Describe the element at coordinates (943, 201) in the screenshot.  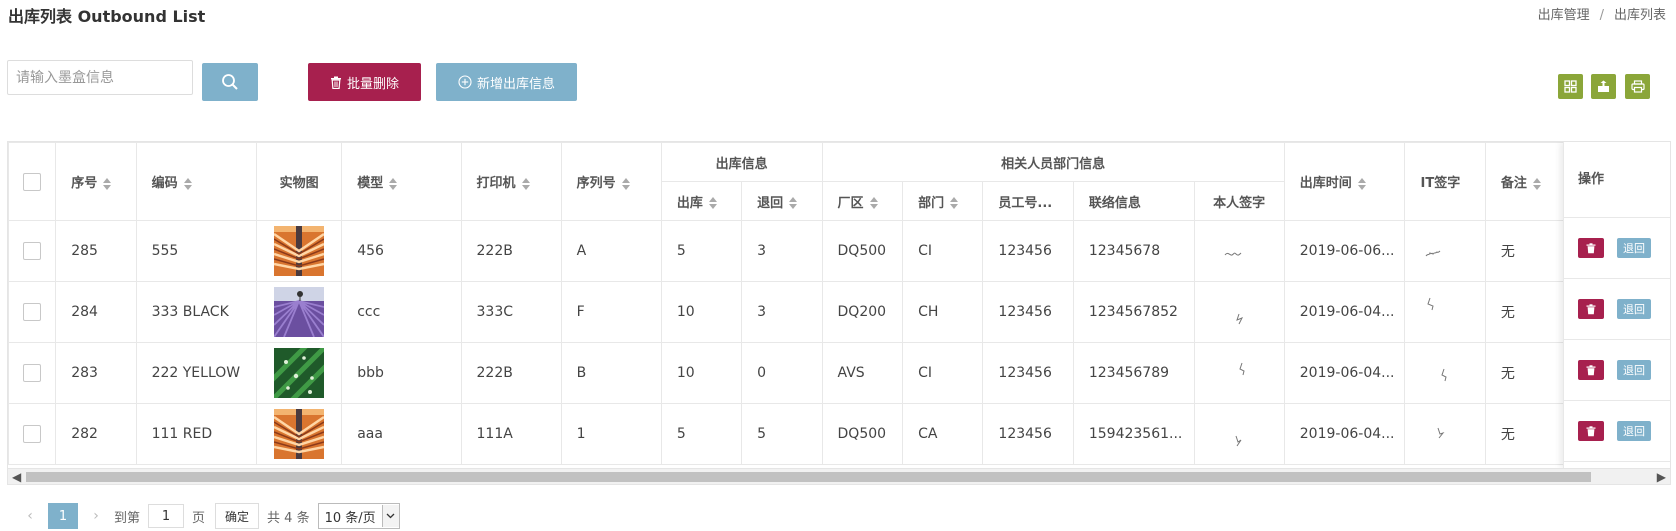
I see `header-dept: 部门` at that location.